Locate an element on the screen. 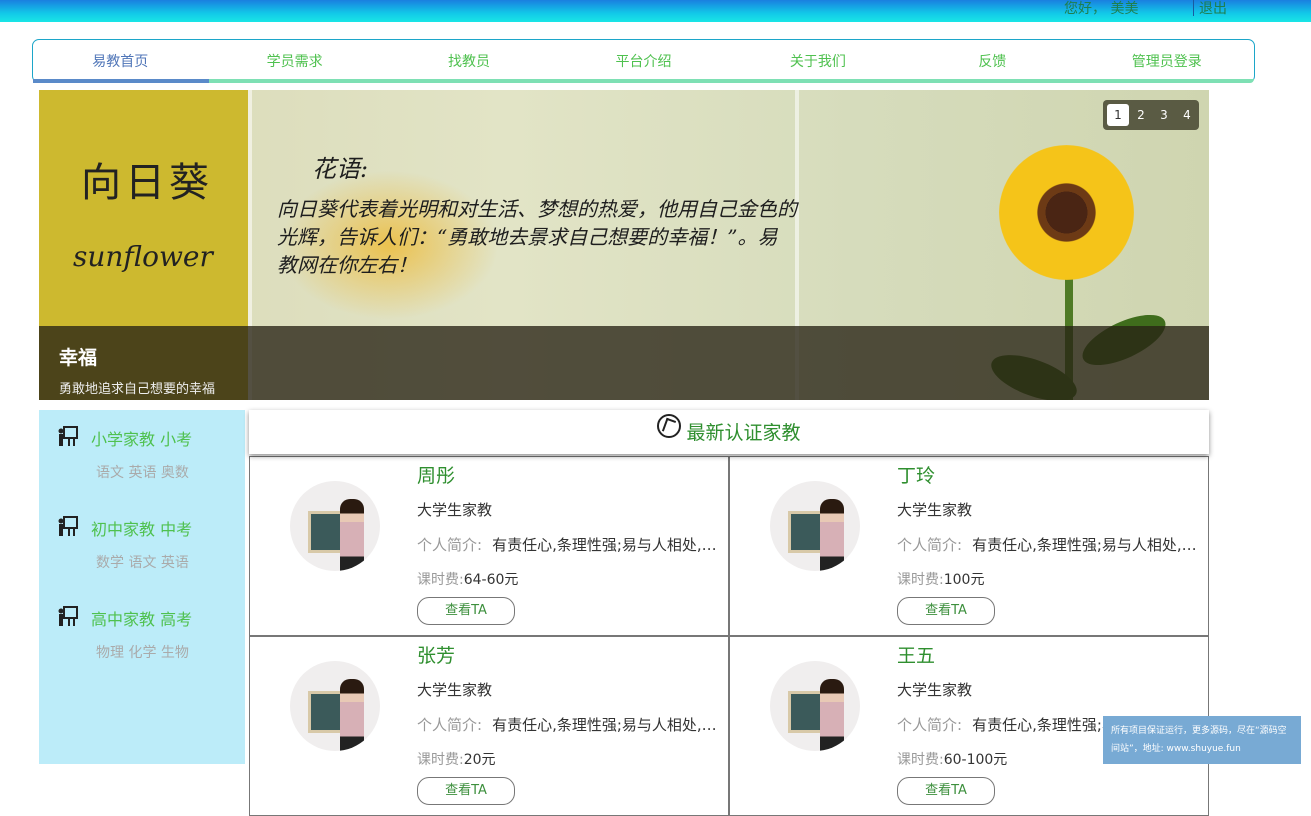 This screenshot has height=816, width=1311. category-subjects: 物理 化学 生物 is located at coordinates (142, 652).